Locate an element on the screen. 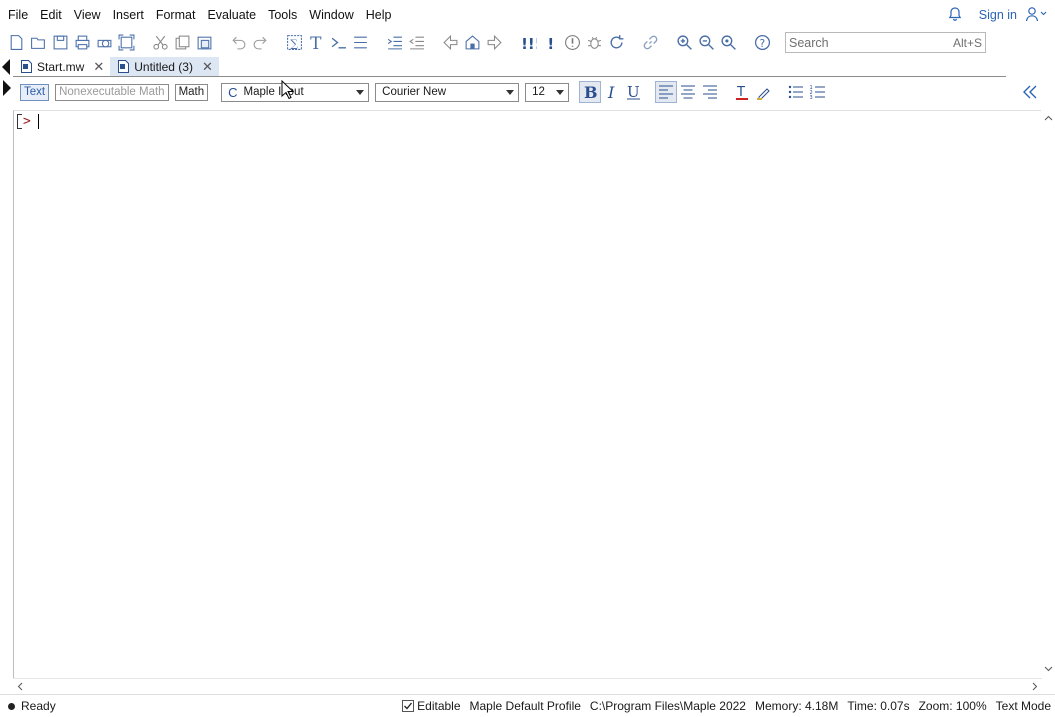 The width and height of the screenshot is (1055, 717). print-icon is located at coordinates (82, 43).